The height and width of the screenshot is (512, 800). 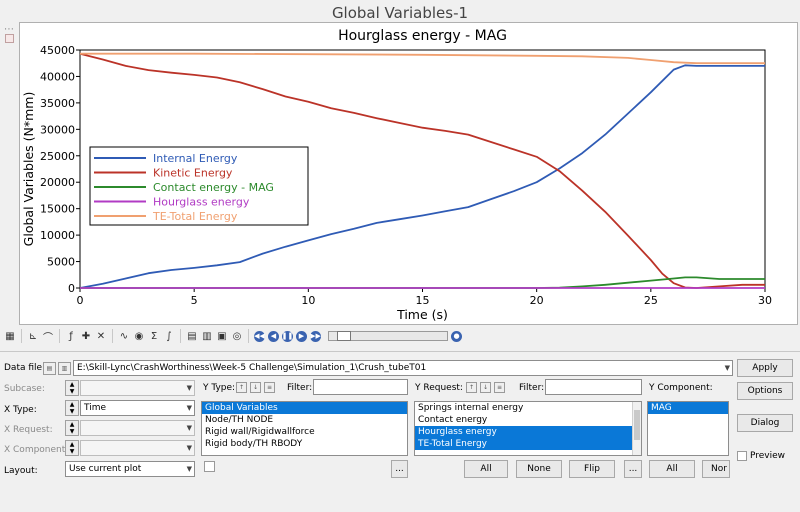 I want to click on legend-entry: Internal Energy, so click(x=195, y=158).